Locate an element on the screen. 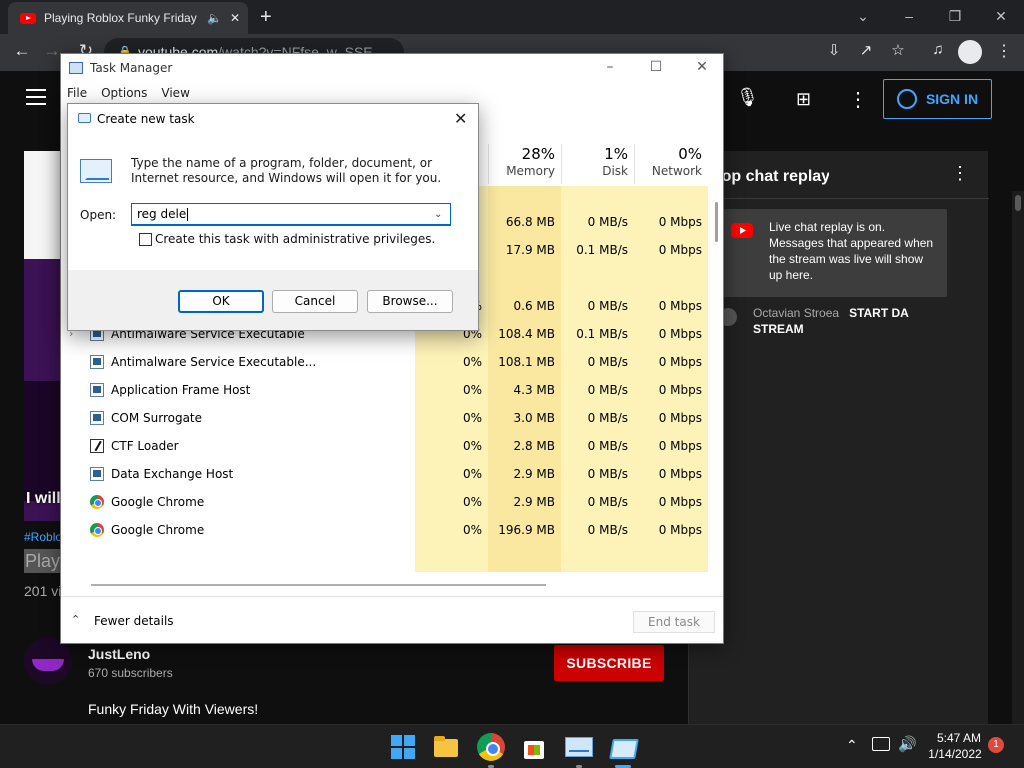 The width and height of the screenshot is (1024, 768). youtube-logo-icon is located at coordinates (742, 230).